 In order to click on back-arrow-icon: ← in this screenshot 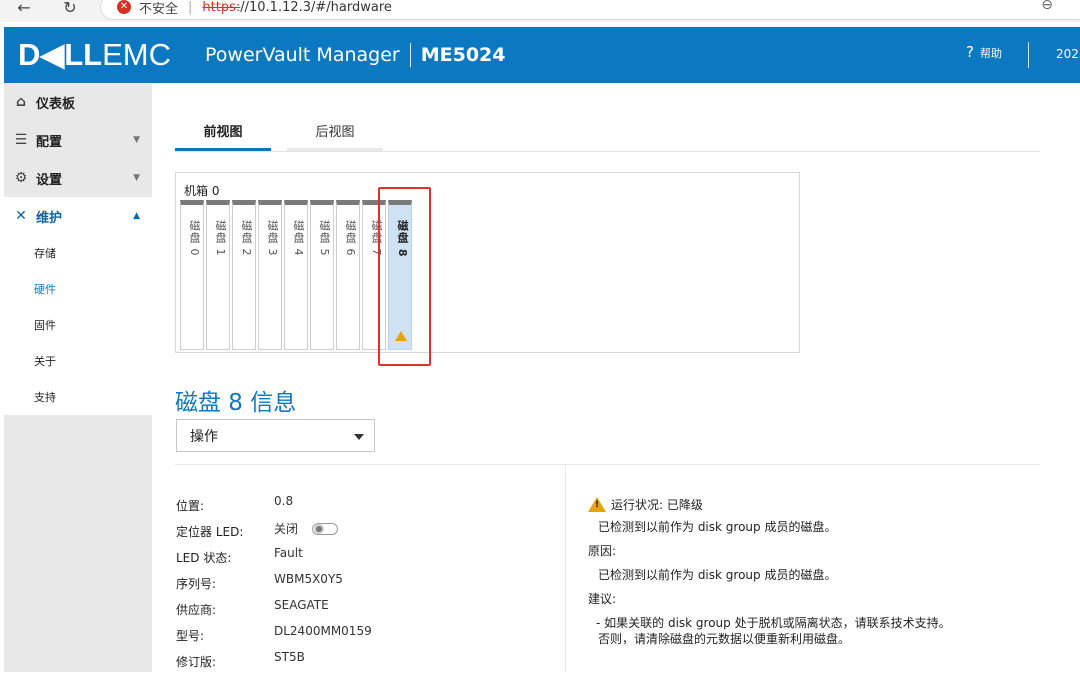, I will do `click(24, 8)`.